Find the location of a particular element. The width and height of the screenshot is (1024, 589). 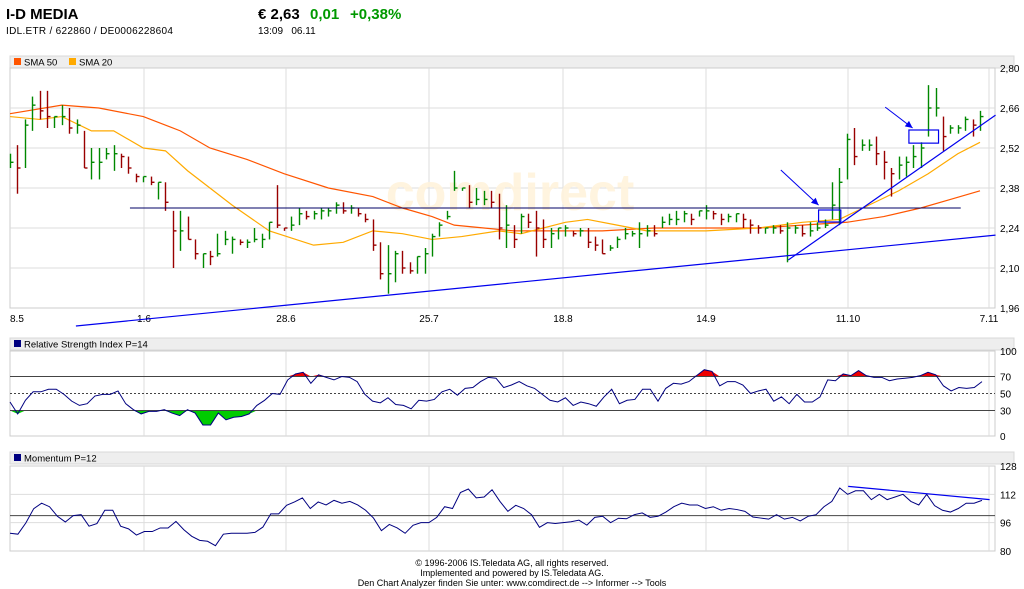

date-axis-label: 25.7 is located at coordinates (429, 319).